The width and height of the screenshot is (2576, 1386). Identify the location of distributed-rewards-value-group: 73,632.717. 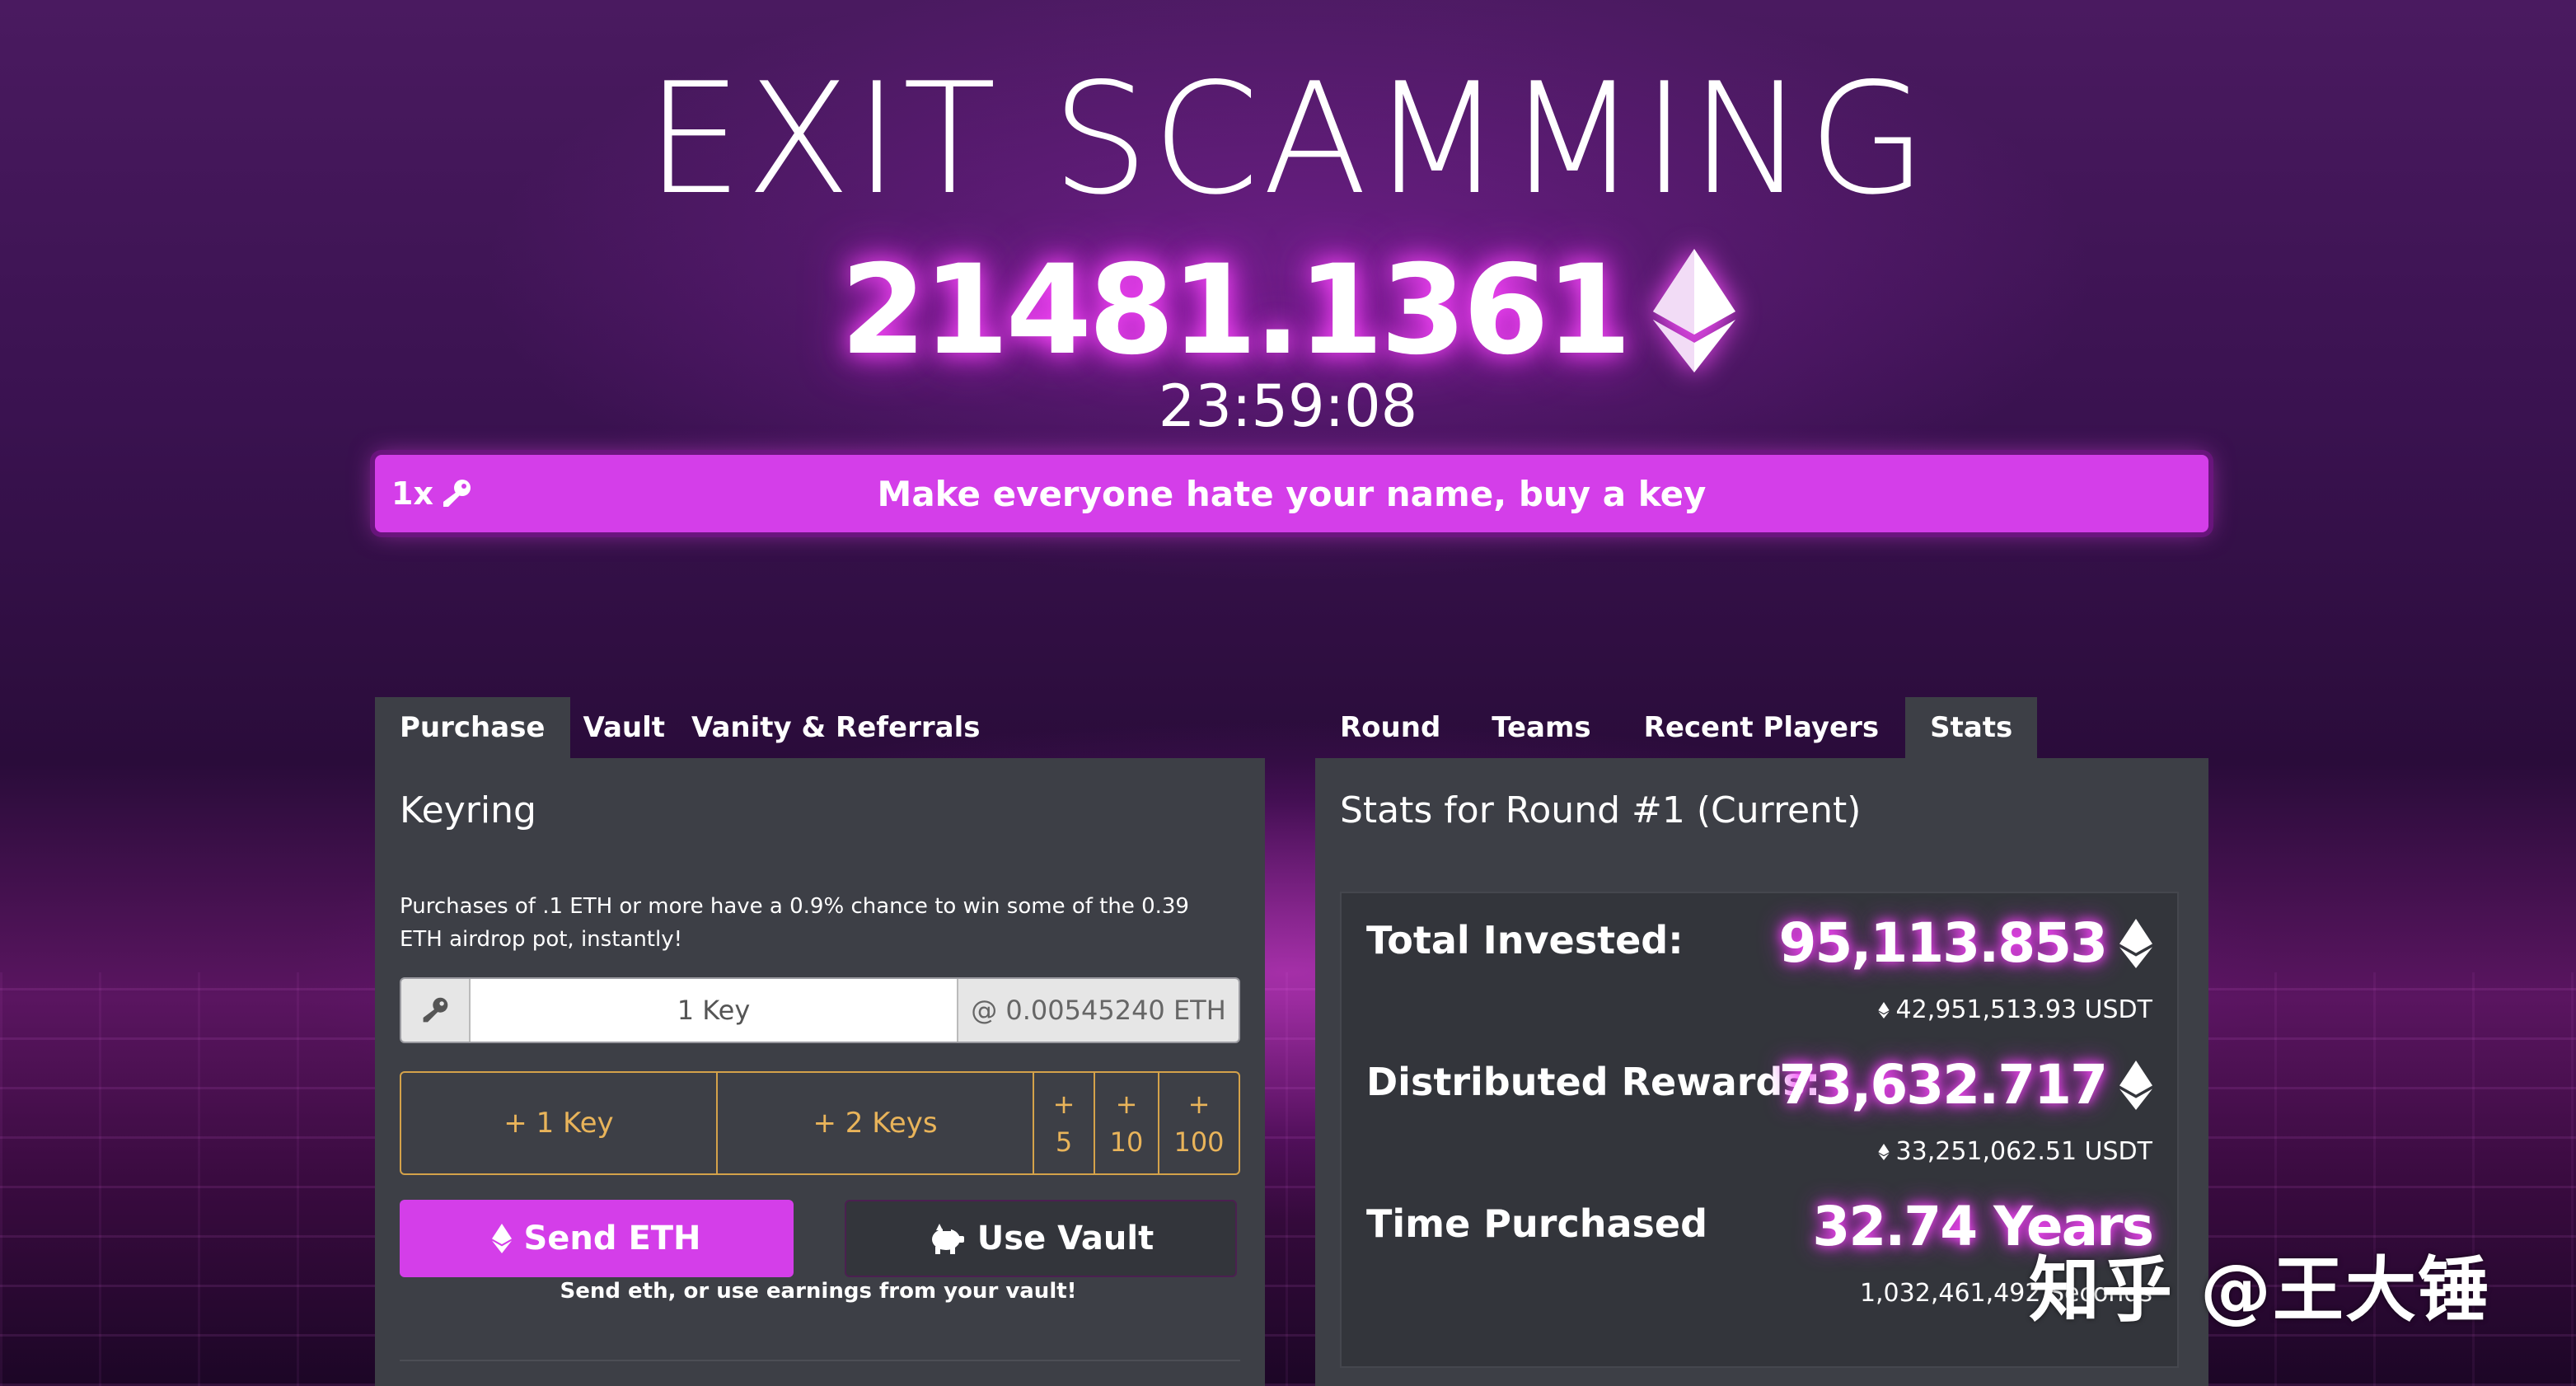
(1965, 1085).